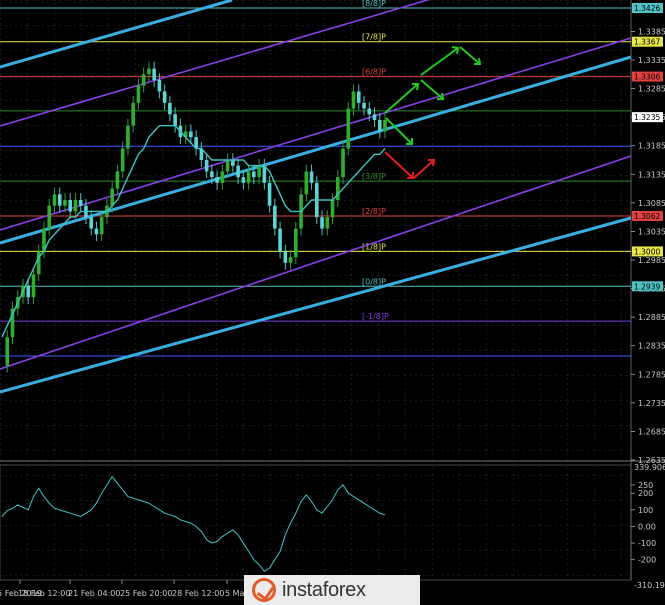 The image size is (665, 605). I want to click on price-tick-label: 1.3185, so click(651, 146).